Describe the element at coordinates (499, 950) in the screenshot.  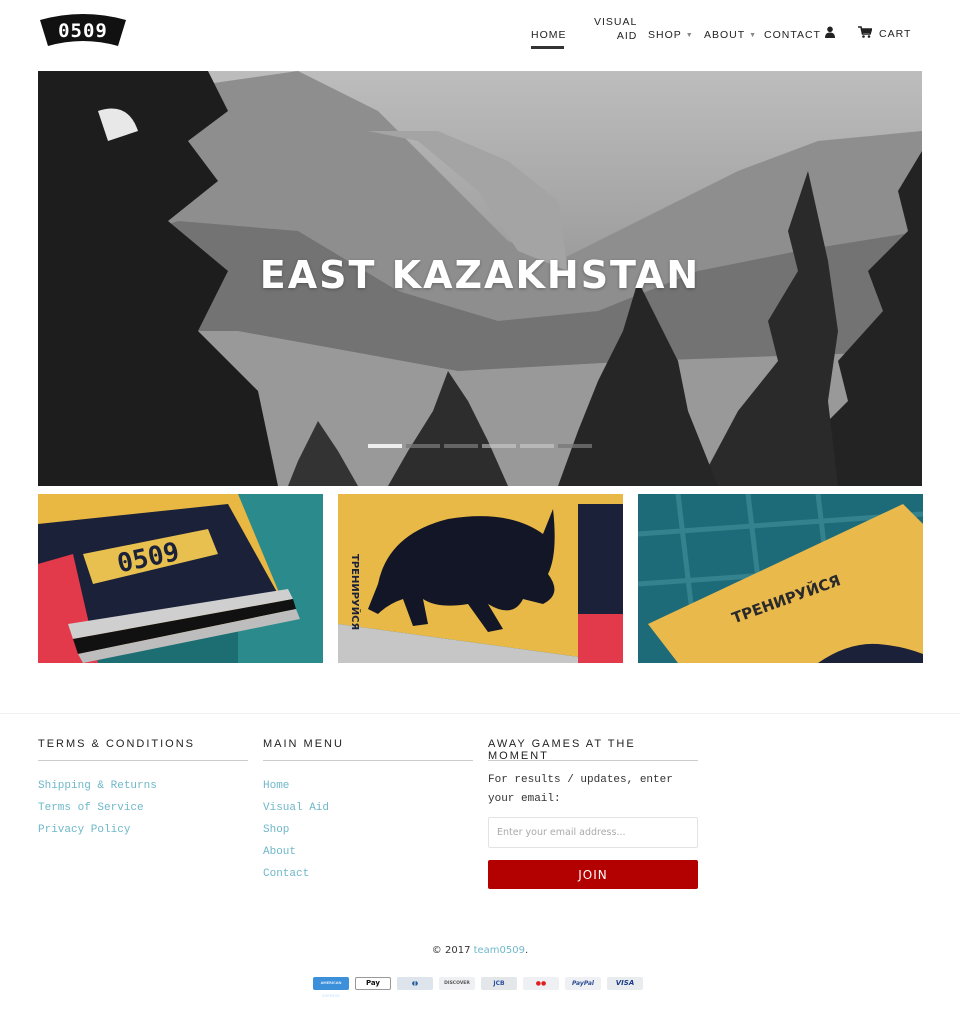
I see `copyright-link: team0509` at that location.